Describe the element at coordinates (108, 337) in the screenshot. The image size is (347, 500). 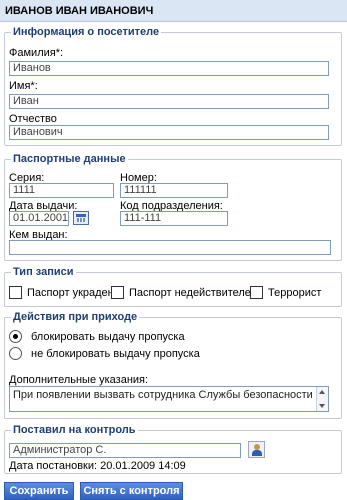
I see `block-pass-label: блокировать выдачу пропуска` at that location.